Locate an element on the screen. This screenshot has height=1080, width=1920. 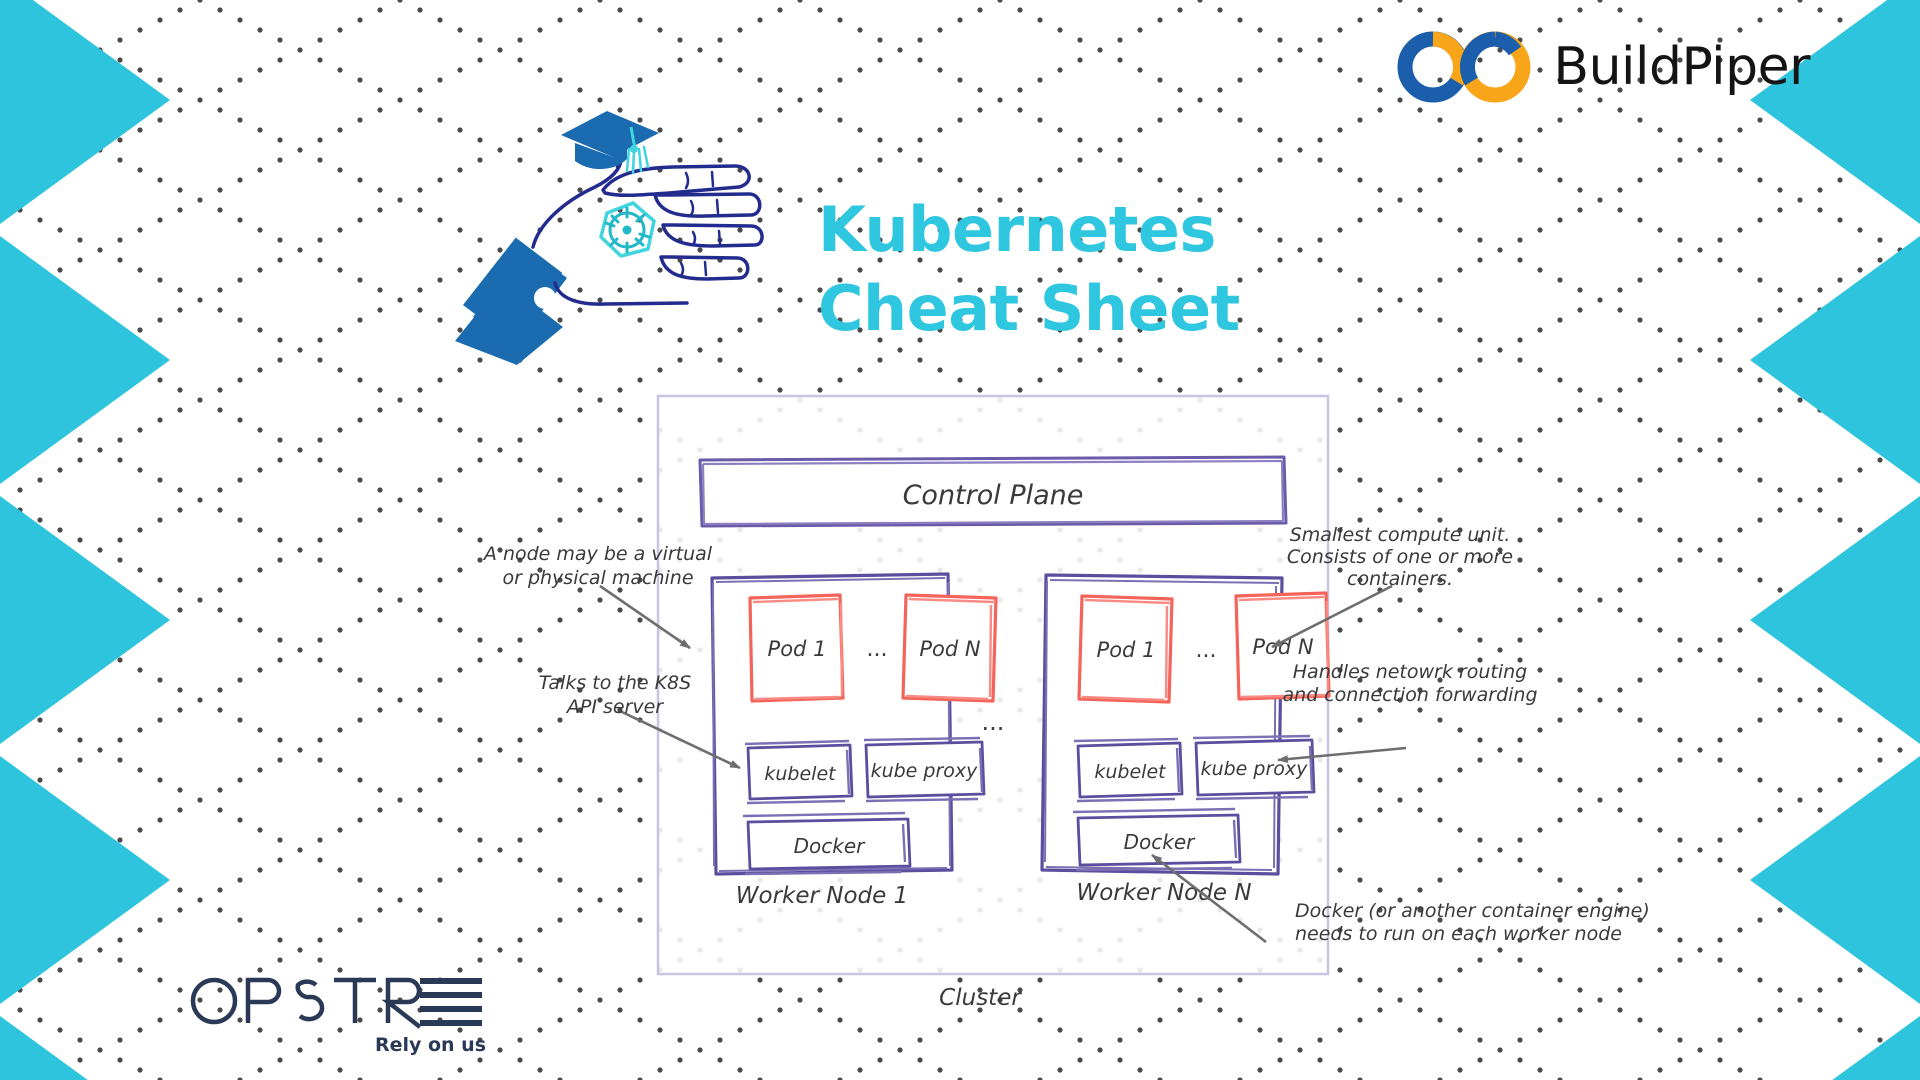
worker-node-n-pod-1-label: Pod 1 is located at coordinates (1126, 650).